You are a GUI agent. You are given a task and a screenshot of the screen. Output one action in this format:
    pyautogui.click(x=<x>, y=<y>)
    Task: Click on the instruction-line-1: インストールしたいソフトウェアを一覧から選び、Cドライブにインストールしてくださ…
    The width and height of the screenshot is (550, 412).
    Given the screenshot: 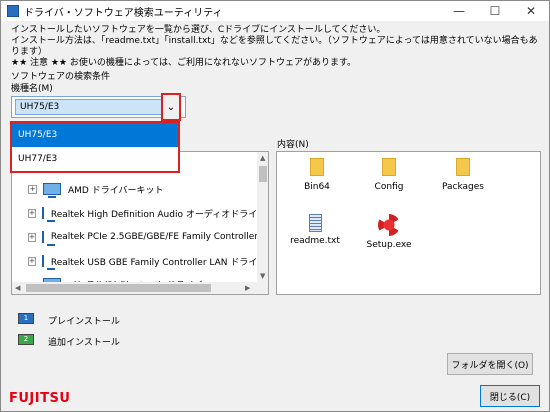 What is the action you would take?
    pyautogui.click(x=198, y=30)
    